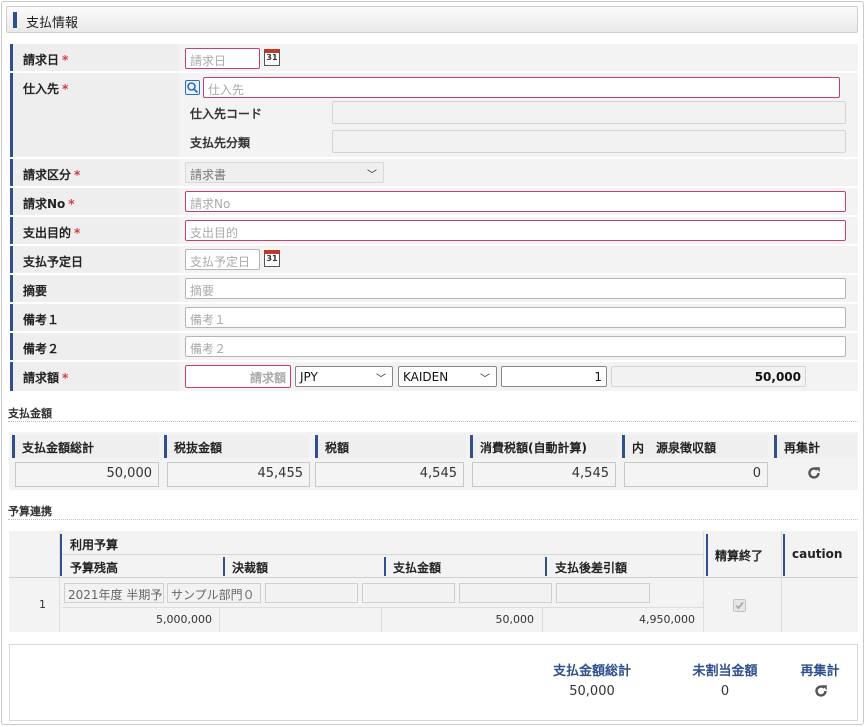 Image resolution: width=866 pixels, height=727 pixels. I want to click on header-tax-excluded: 税抜金額, so click(236, 446).